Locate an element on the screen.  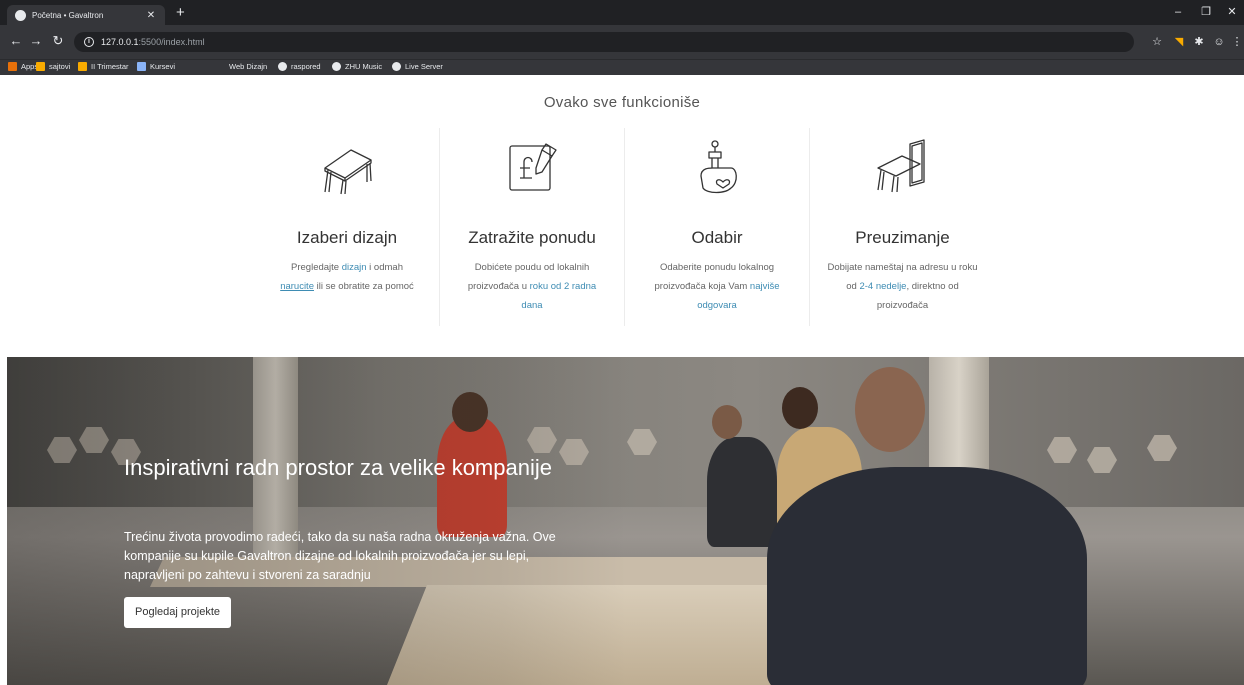
tab-favicon-icon is located at coordinates (20, 15).